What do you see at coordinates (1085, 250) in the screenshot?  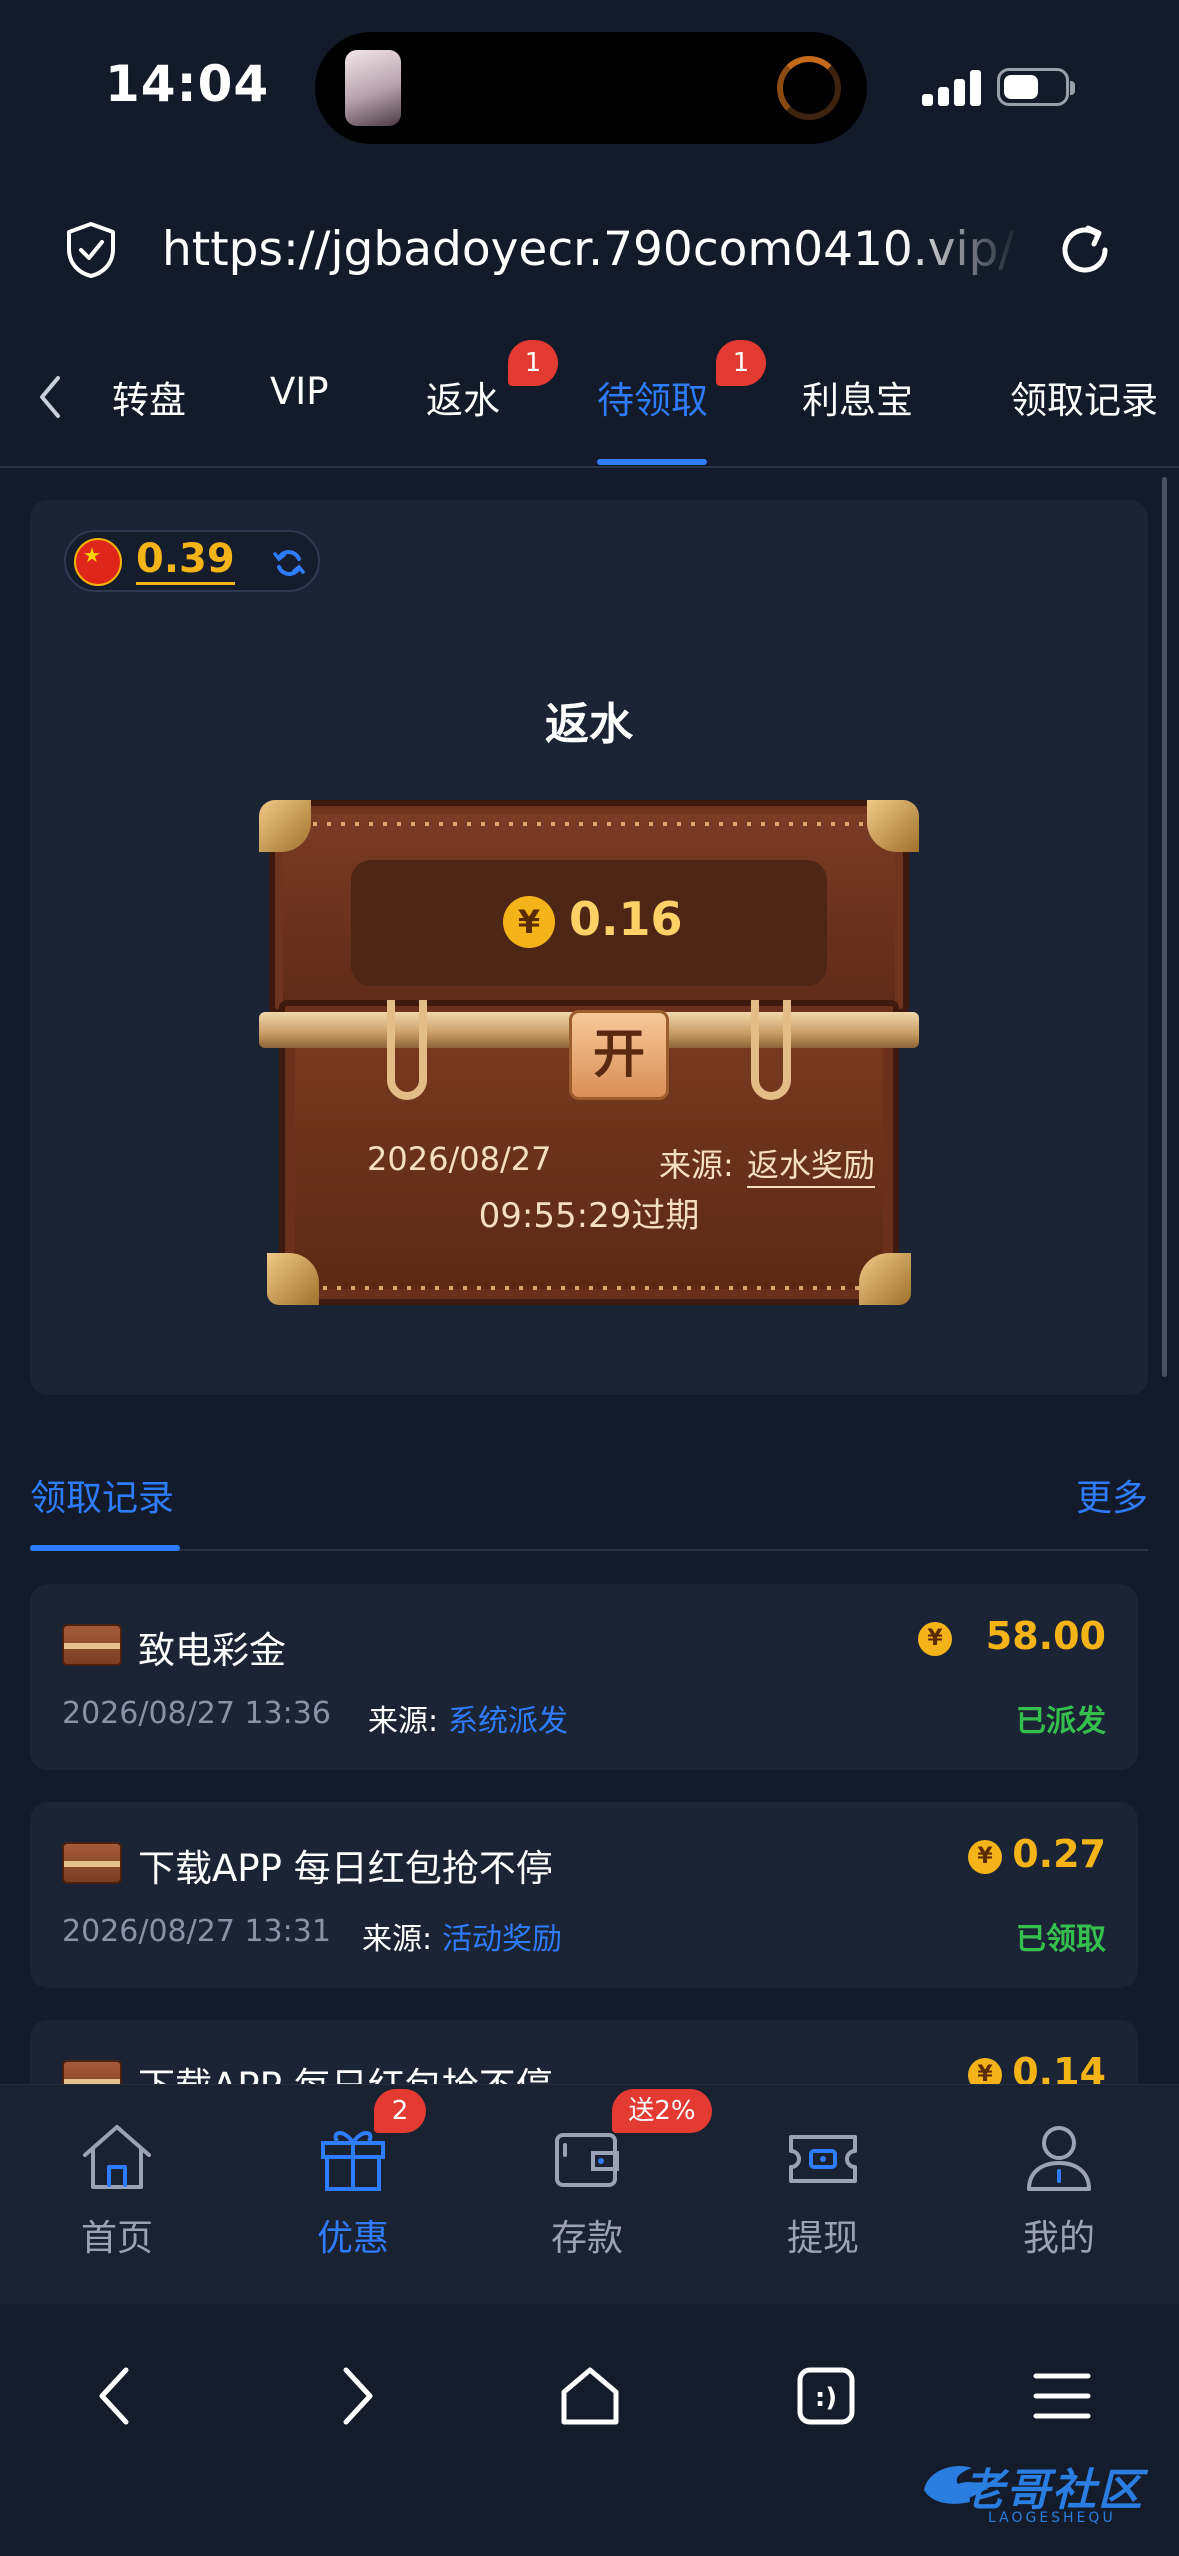 I see `reload-icon` at bounding box center [1085, 250].